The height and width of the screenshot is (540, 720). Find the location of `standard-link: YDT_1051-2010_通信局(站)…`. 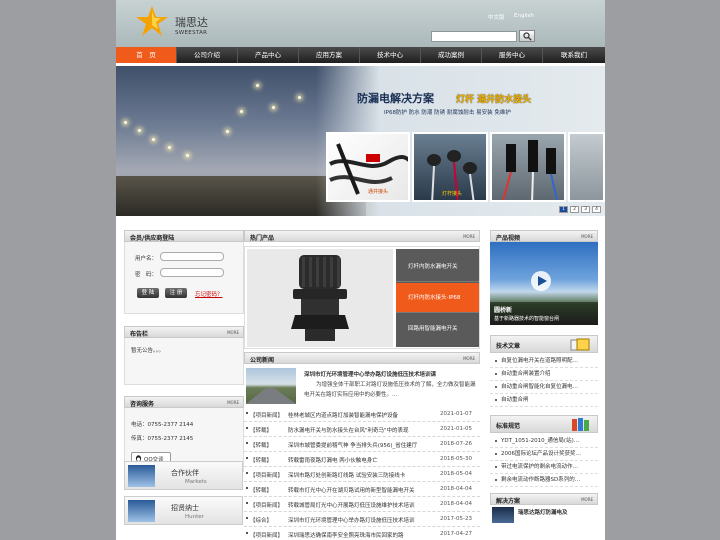

standard-link: YDT_1051-2010_通信局(站)… is located at coordinates (544, 441).